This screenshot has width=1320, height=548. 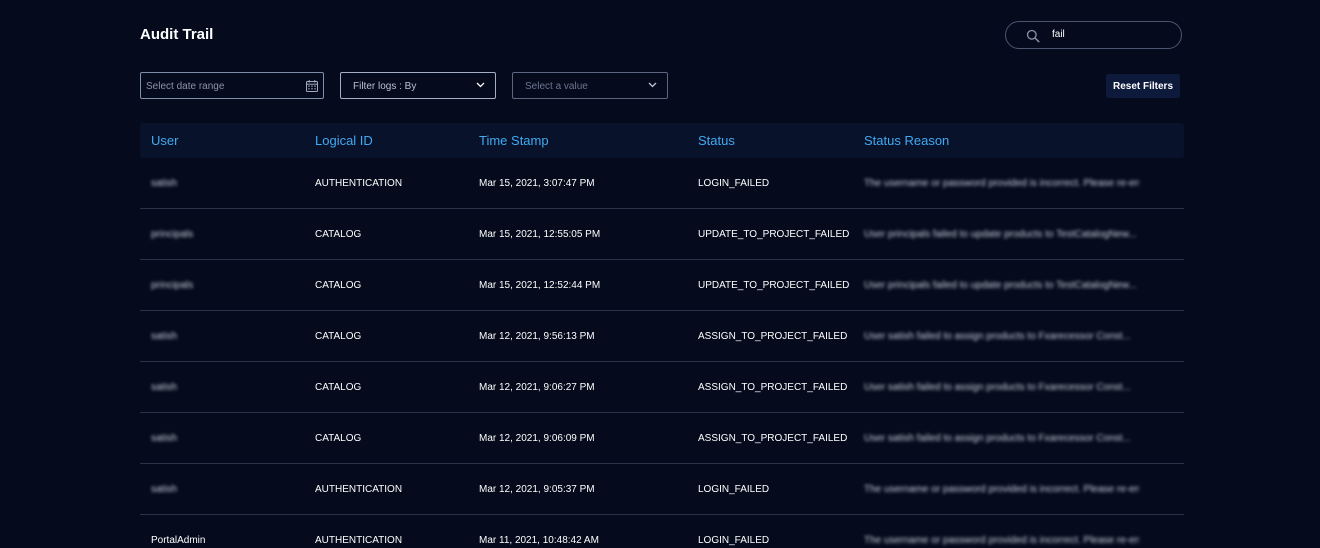 I want to click on search-icon, so click(x=1033, y=36).